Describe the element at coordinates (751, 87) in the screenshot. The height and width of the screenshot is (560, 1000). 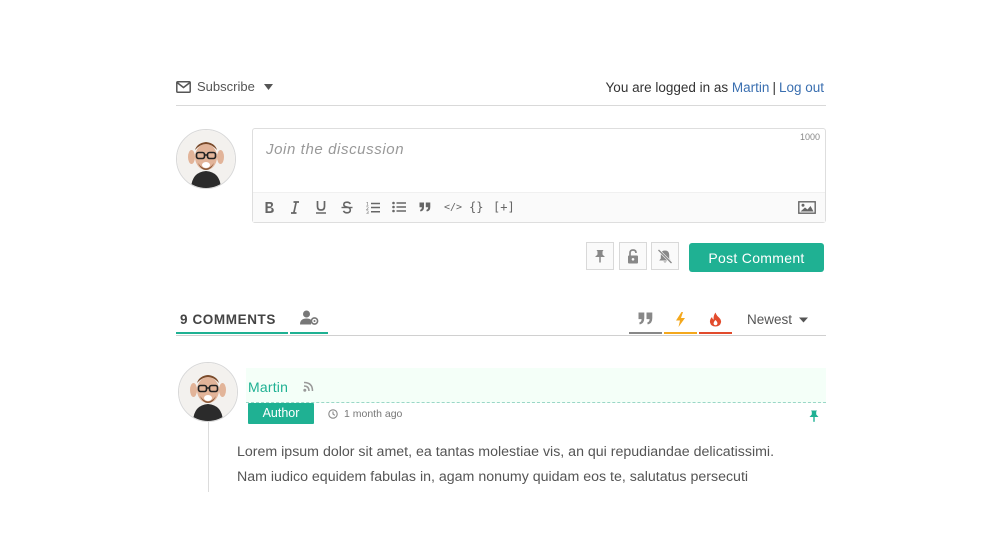
I see `profile-link: Martin` at that location.